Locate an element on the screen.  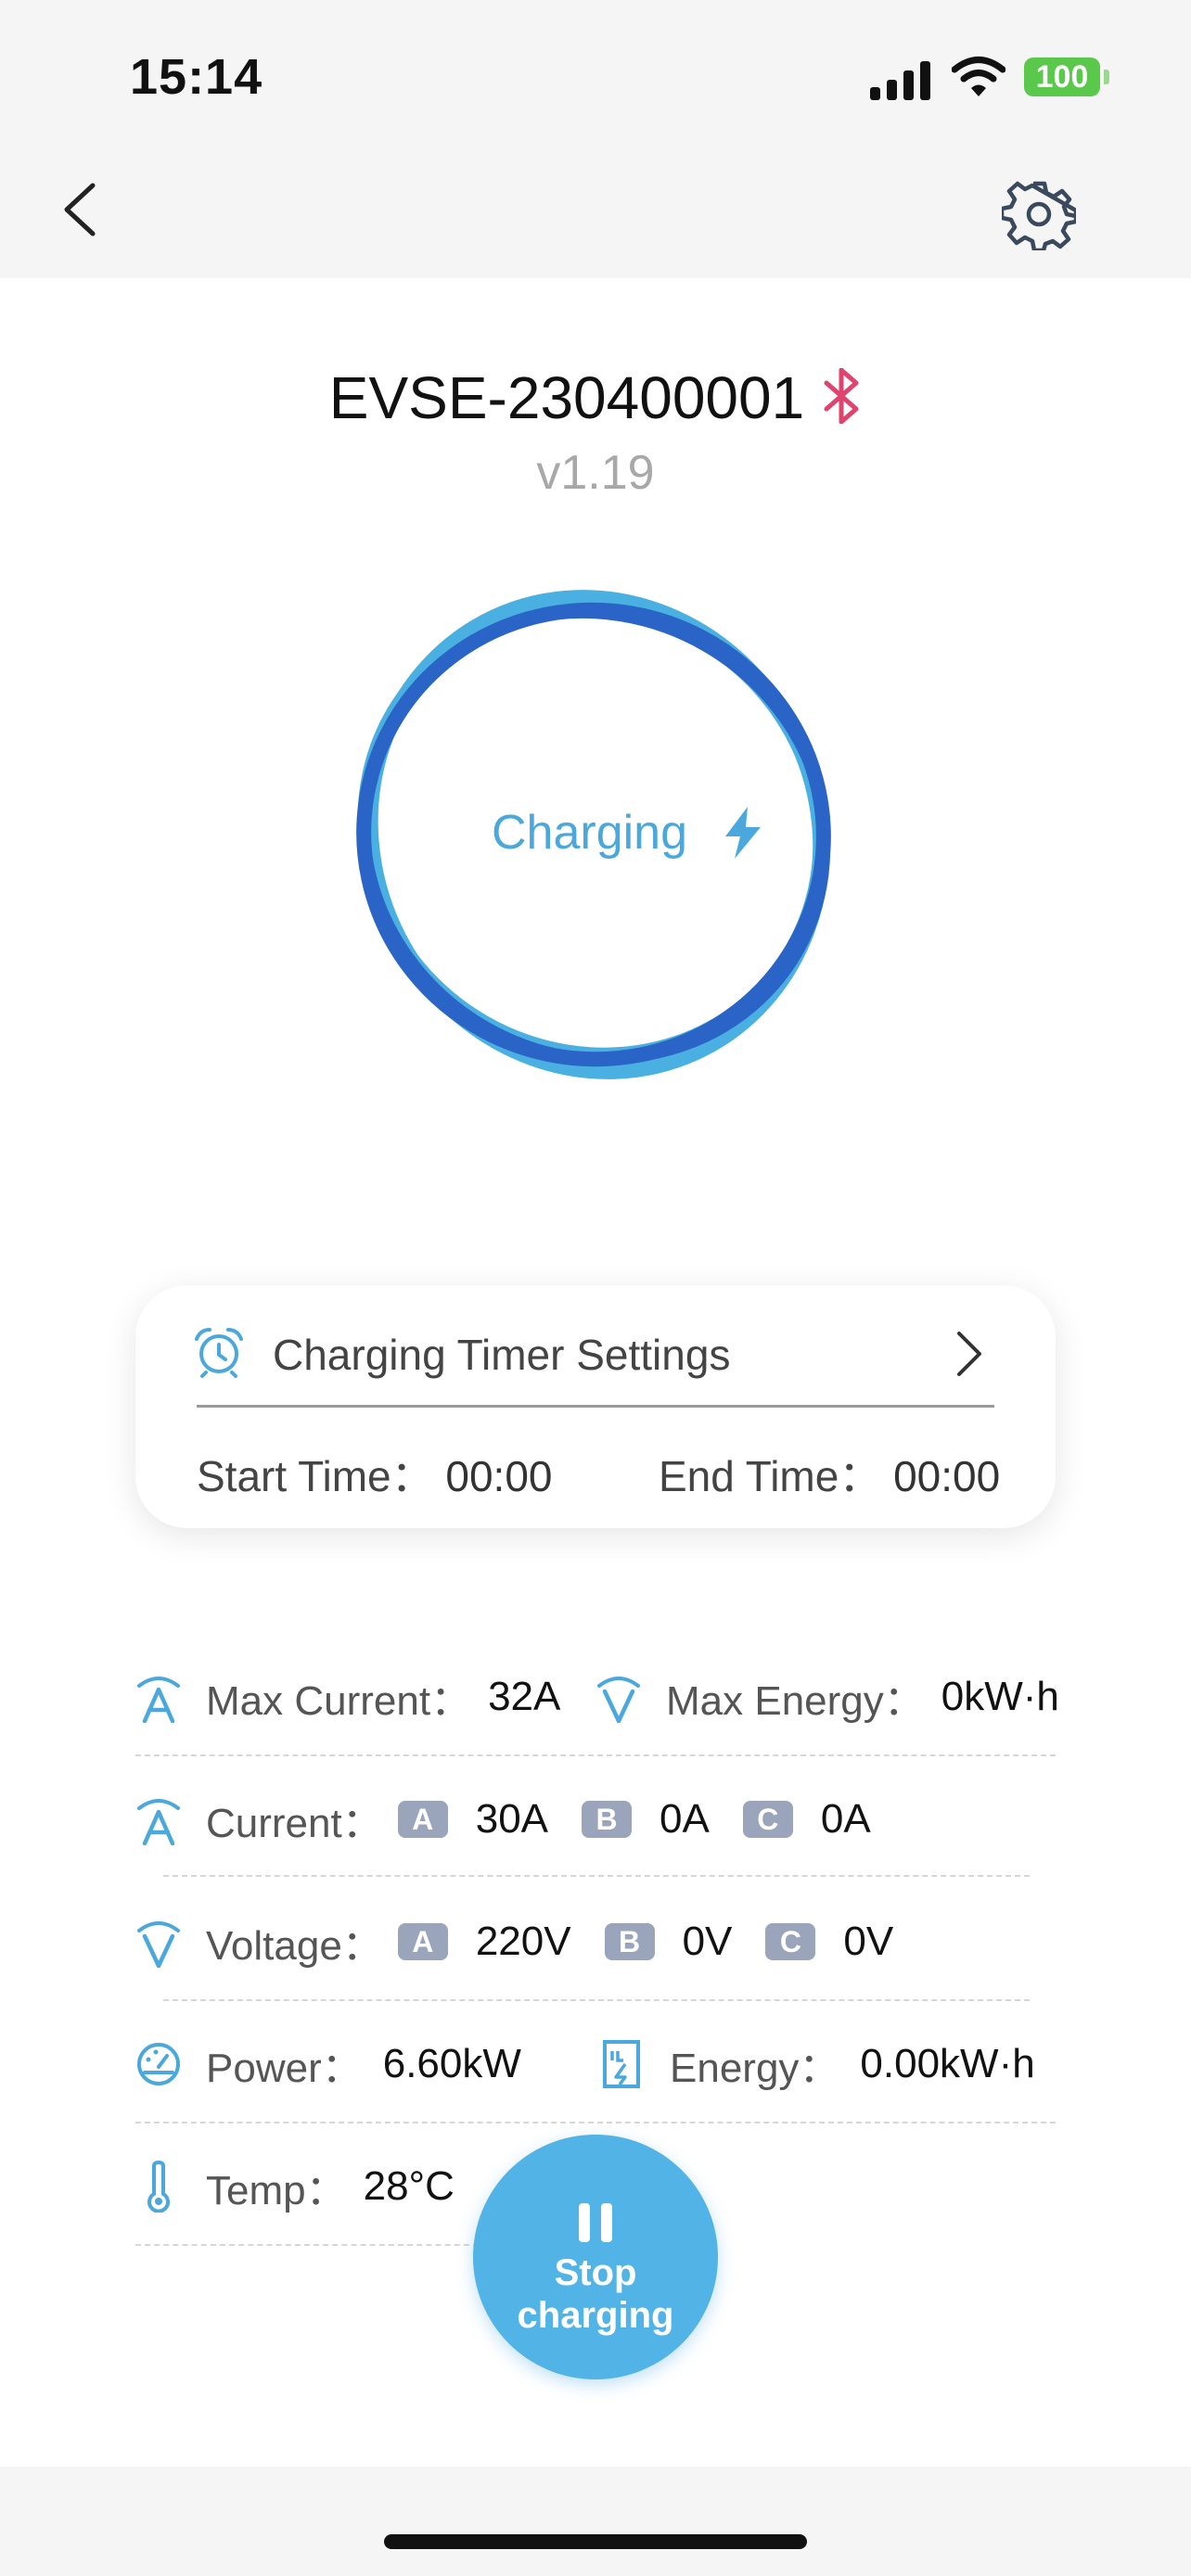
power-row: Power： 6.60kW is located at coordinates (328, 2064).